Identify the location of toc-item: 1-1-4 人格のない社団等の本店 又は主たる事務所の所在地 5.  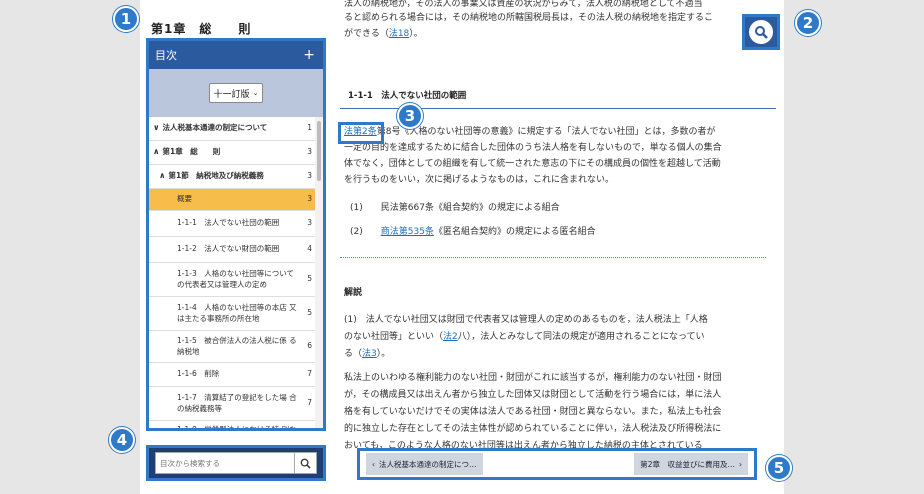
(233, 314).